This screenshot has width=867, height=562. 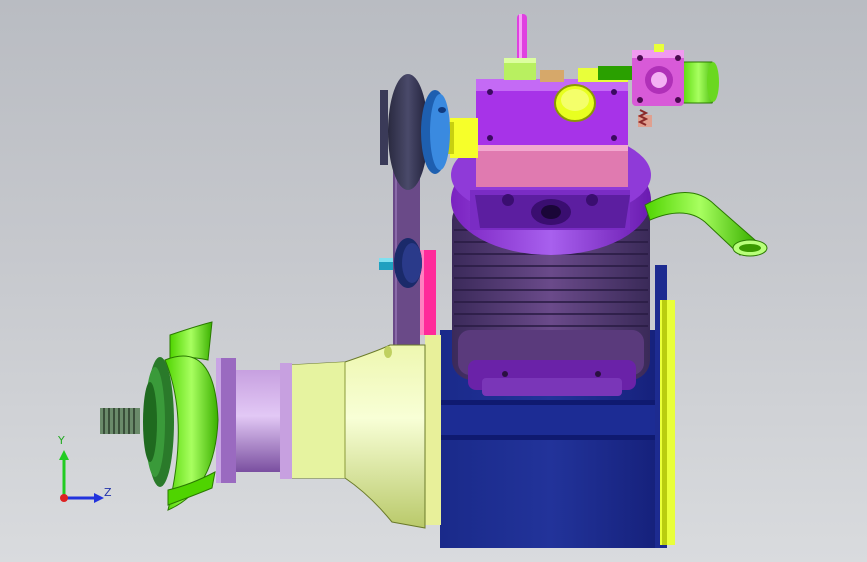 What do you see at coordinates (108, 492) in the screenshot?
I see `z-axis-label: Z` at bounding box center [108, 492].